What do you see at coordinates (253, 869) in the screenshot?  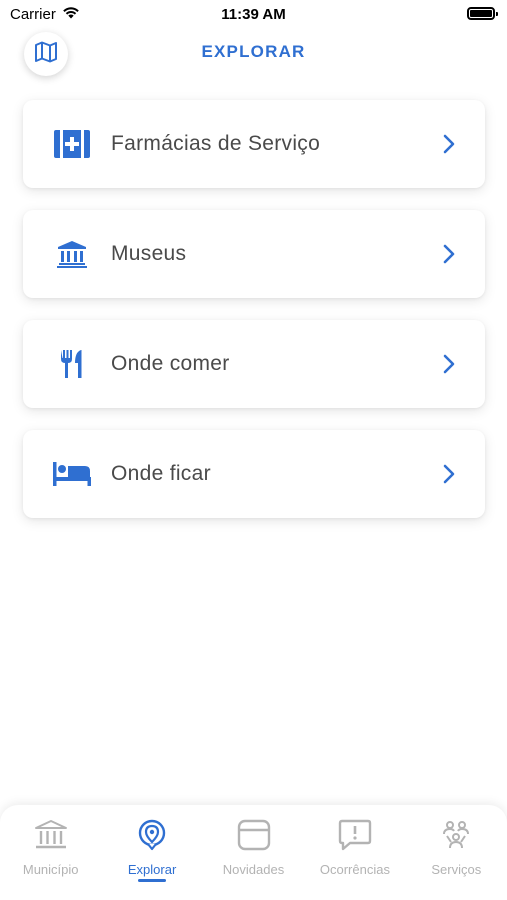 I see `tab-label: Novidades` at bounding box center [253, 869].